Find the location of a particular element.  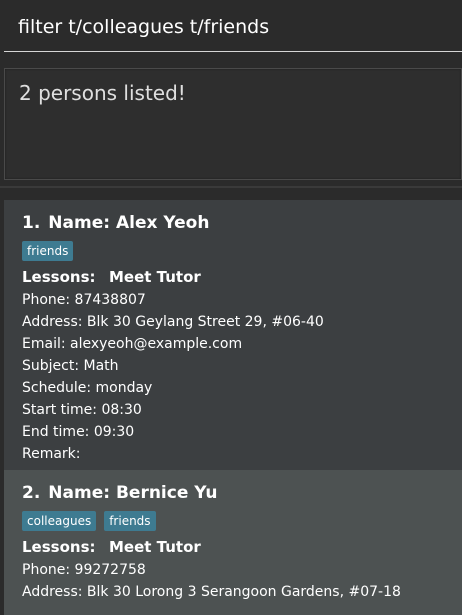

tag: colleagues is located at coordinates (59, 521).